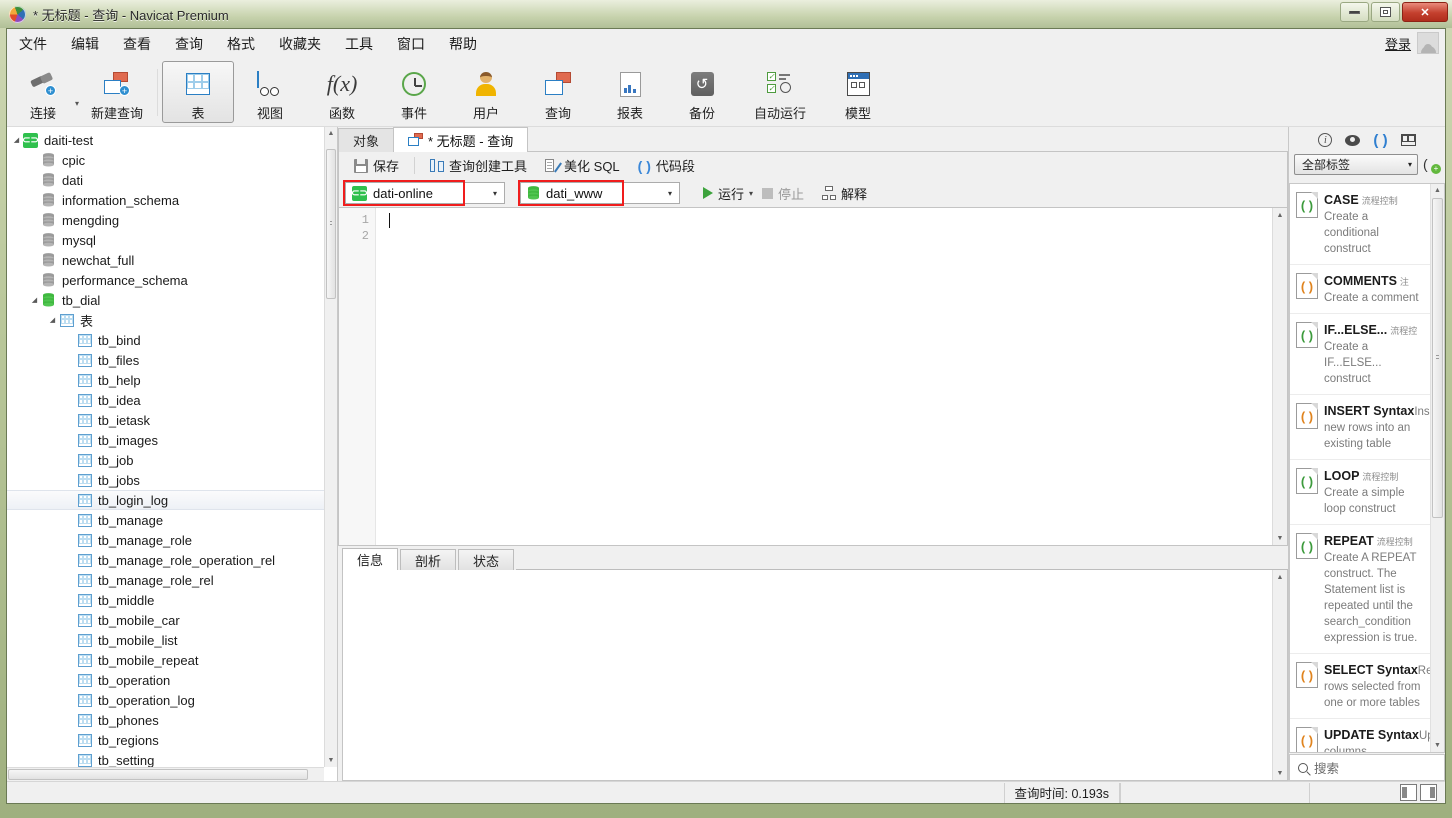 This screenshot has height=818, width=1452. What do you see at coordinates (165, 380) in the screenshot?
I see `tree-node: tb_help` at bounding box center [165, 380].